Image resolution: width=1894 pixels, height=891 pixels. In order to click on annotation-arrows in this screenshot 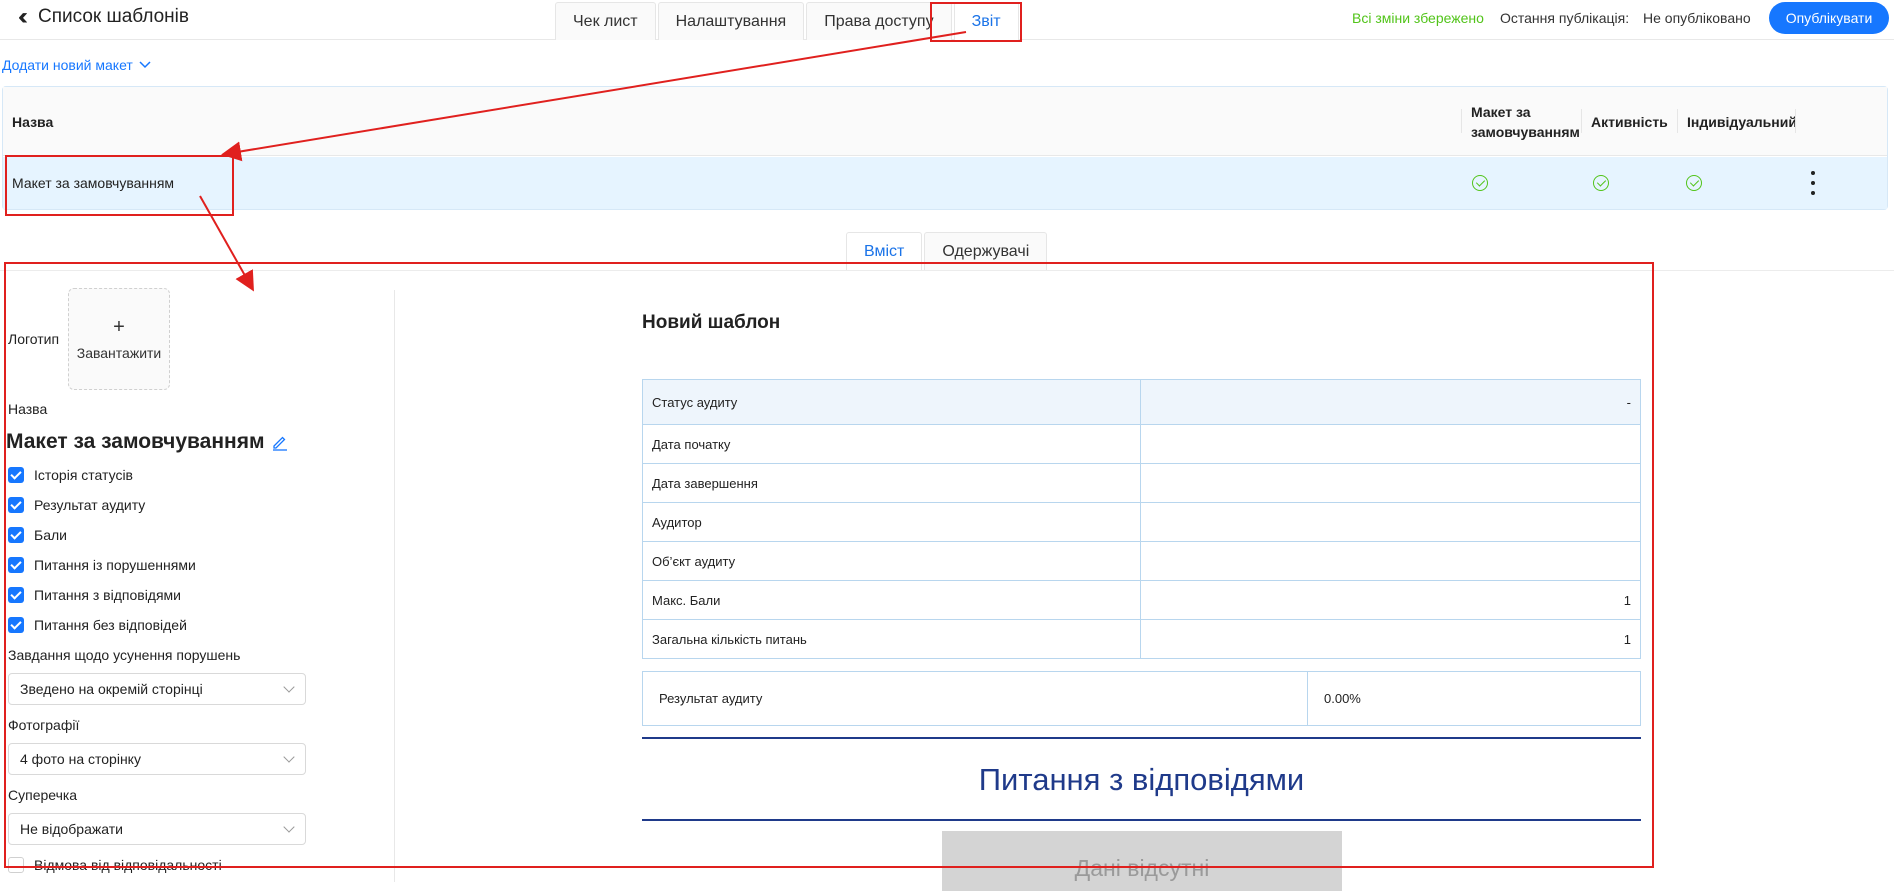, I will do `click(583, 161)`.